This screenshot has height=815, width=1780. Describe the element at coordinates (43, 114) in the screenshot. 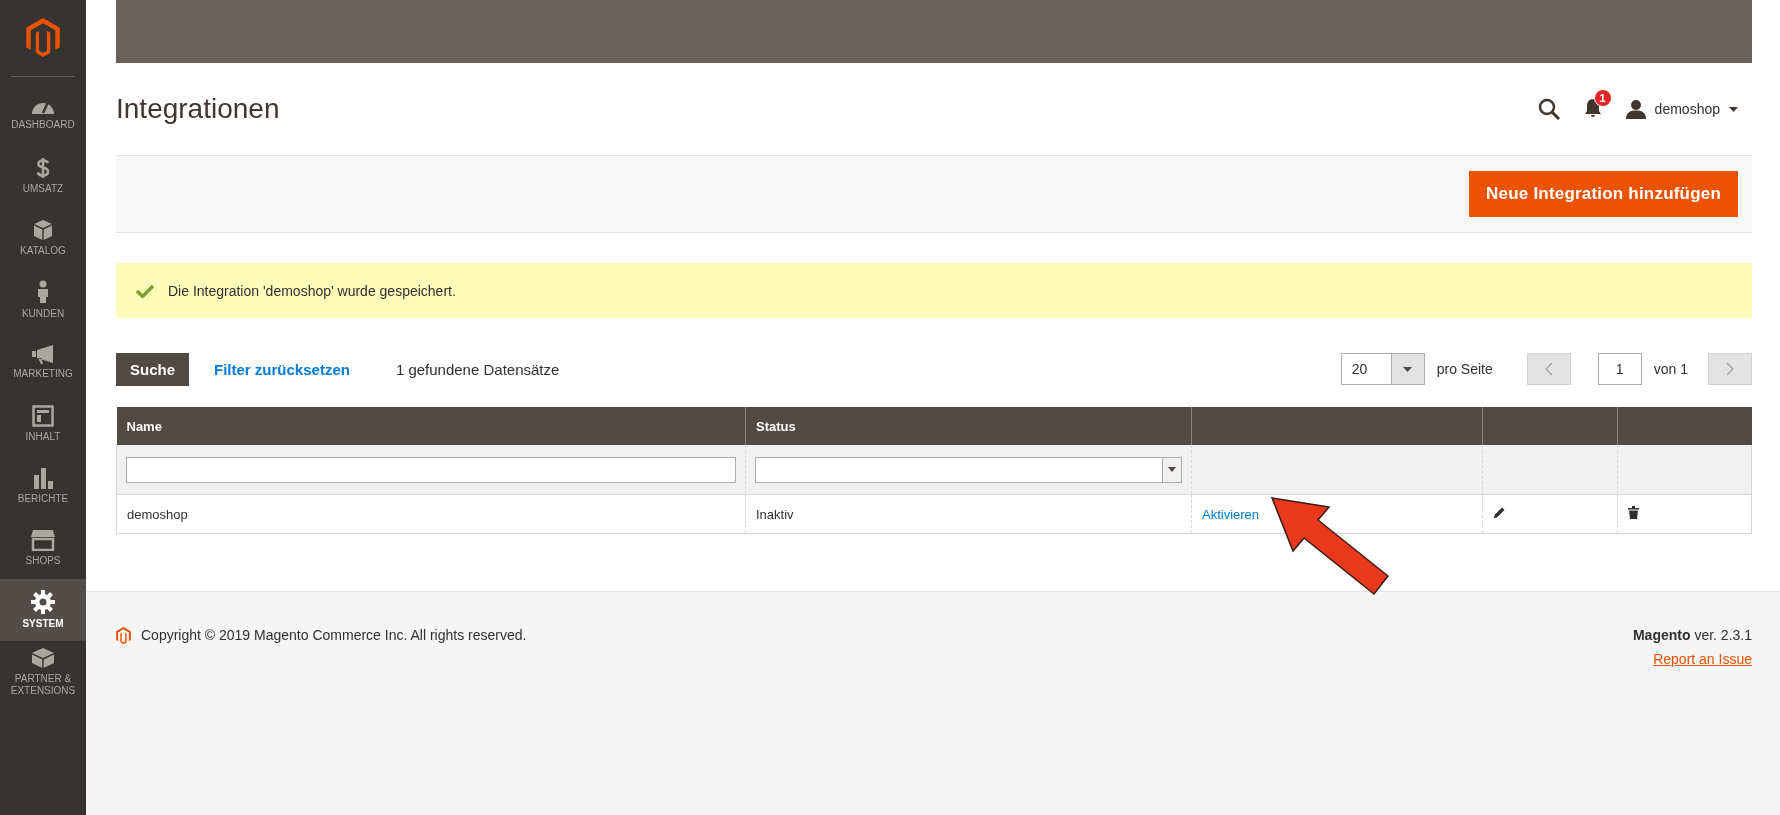

I see `sidebar-item: DASHBOARD` at that location.